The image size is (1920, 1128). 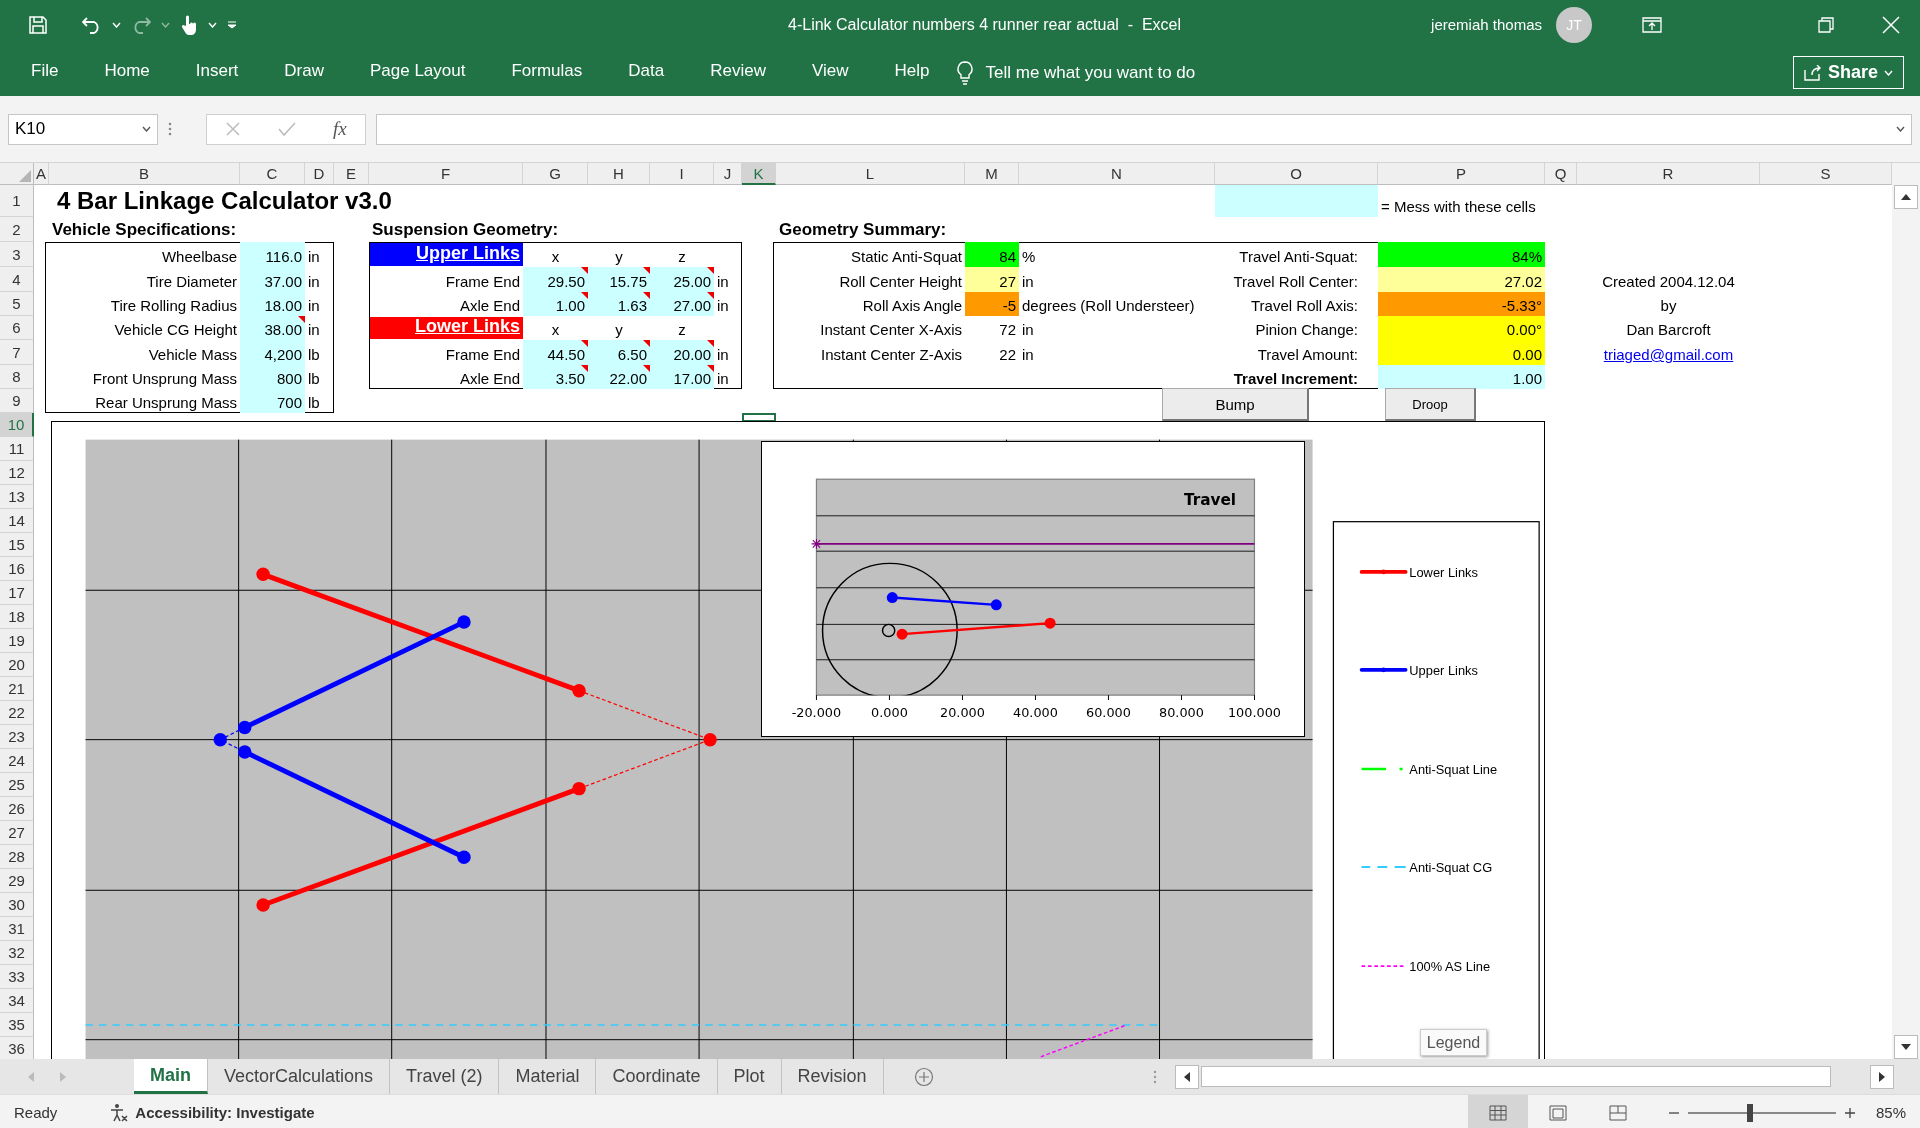 I want to click on scroll-left-button, so click(x=1187, y=1076).